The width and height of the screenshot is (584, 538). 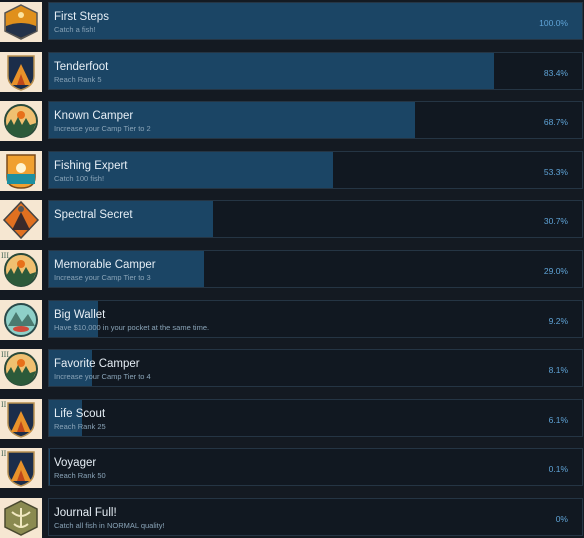 I want to click on unlock-percent: 0%, so click(x=561, y=519).